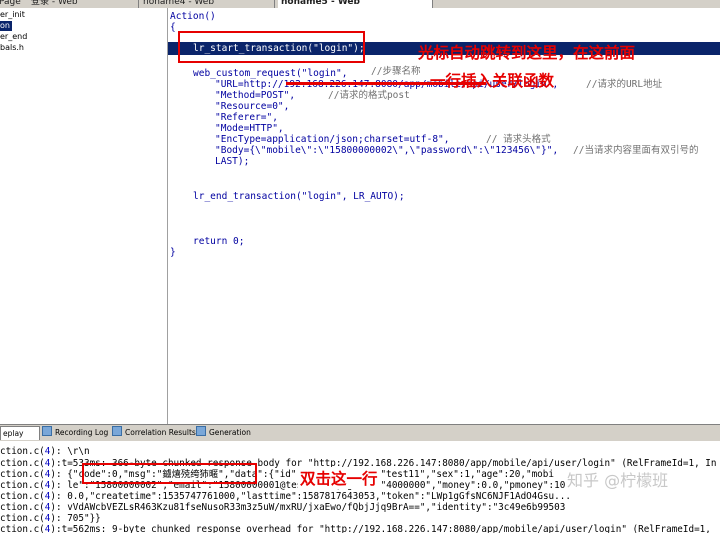 The height and width of the screenshot is (533, 720). What do you see at coordinates (618, 480) in the screenshot?
I see `watermark: 知乎 @柠檬班` at bounding box center [618, 480].